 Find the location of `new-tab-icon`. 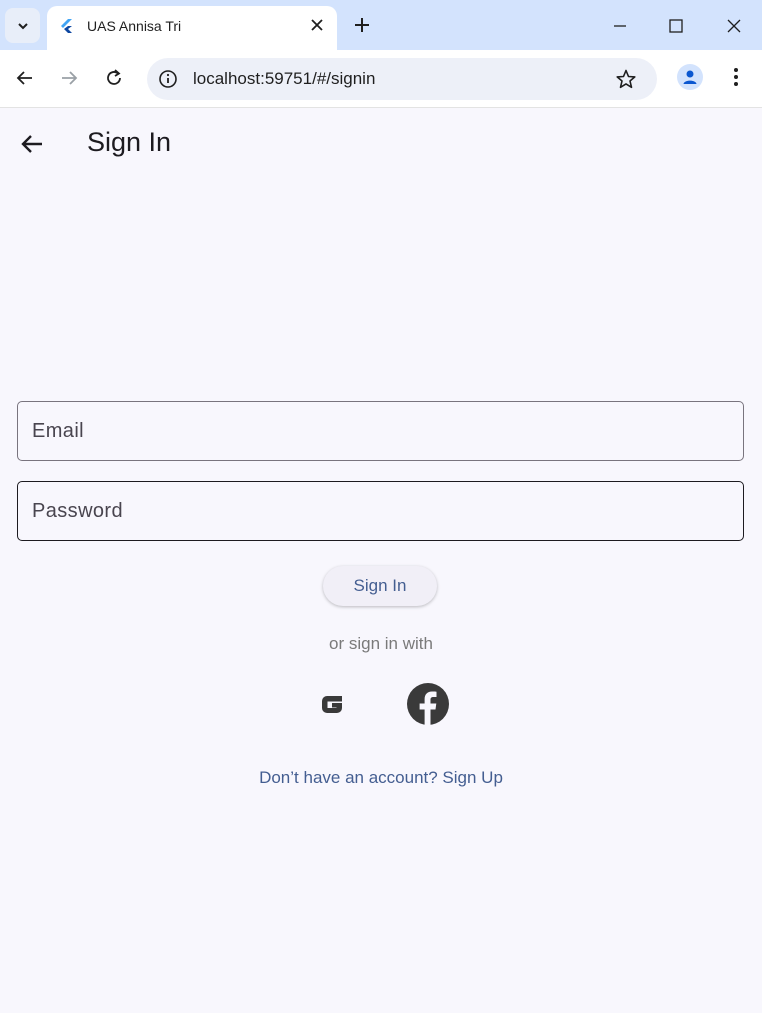

new-tab-icon is located at coordinates (362, 25).